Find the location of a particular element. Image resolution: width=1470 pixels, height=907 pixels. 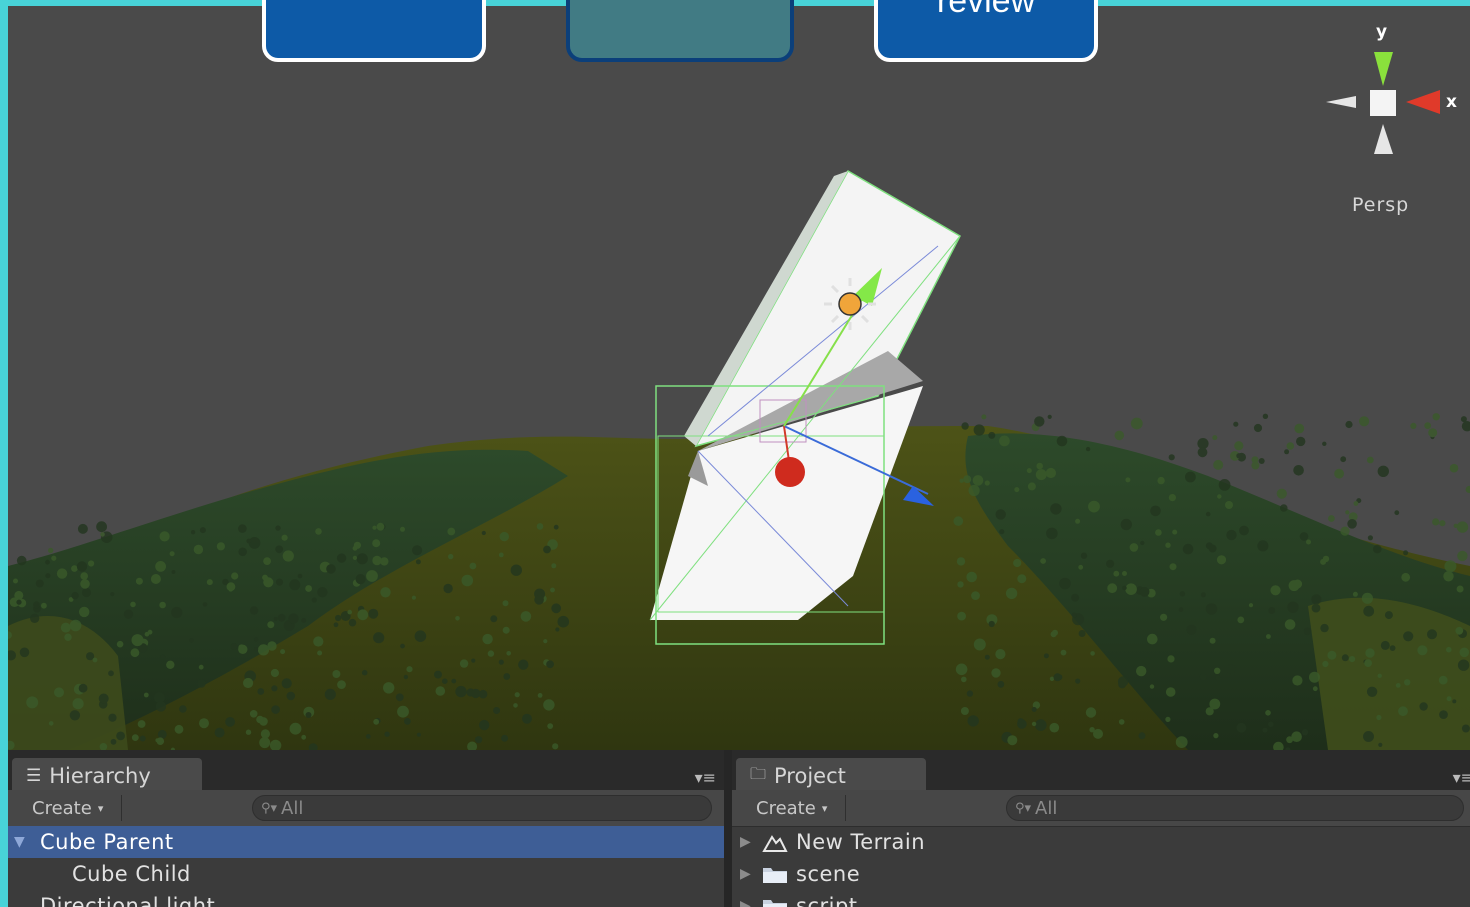

orientation-gizmo is located at coordinates (1383, 103).